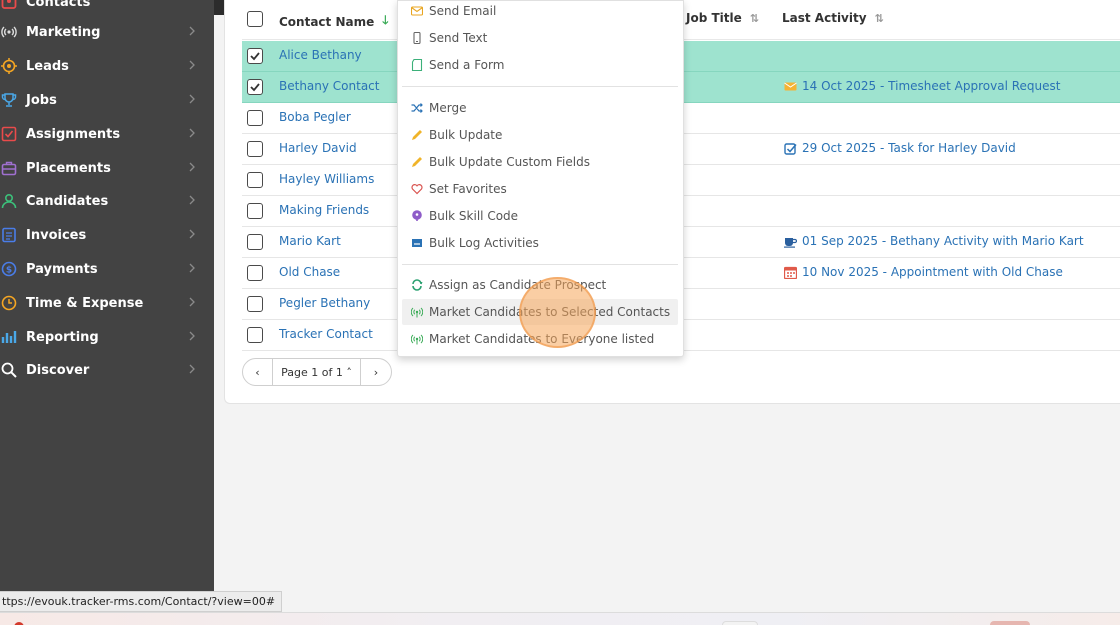 The image size is (1120, 625). Describe the element at coordinates (107, 337) in the screenshot. I see `sidebar-item-reporting: Reporting` at that location.